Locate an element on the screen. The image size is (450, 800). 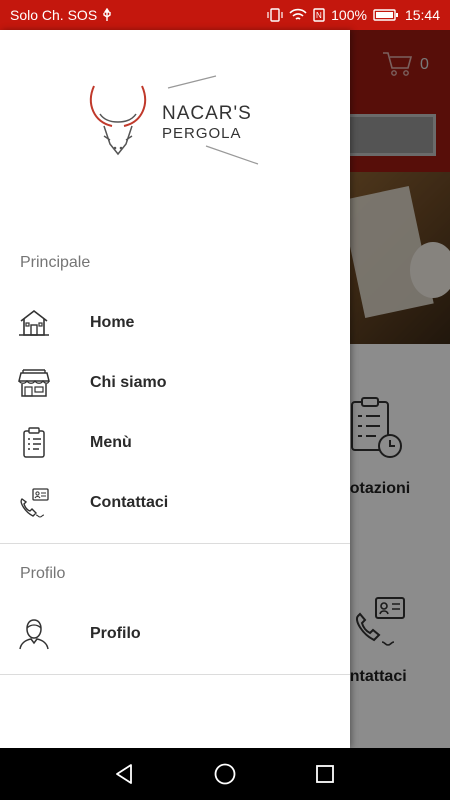
nfc-icon: N is located at coordinates (319, 15).